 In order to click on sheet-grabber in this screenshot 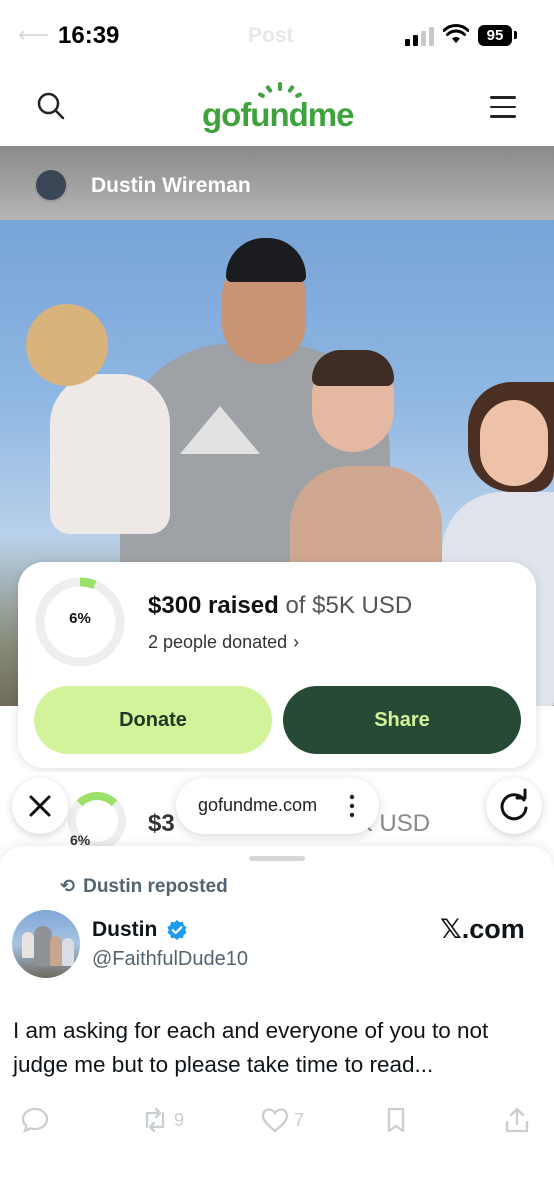, I will do `click(277, 858)`.